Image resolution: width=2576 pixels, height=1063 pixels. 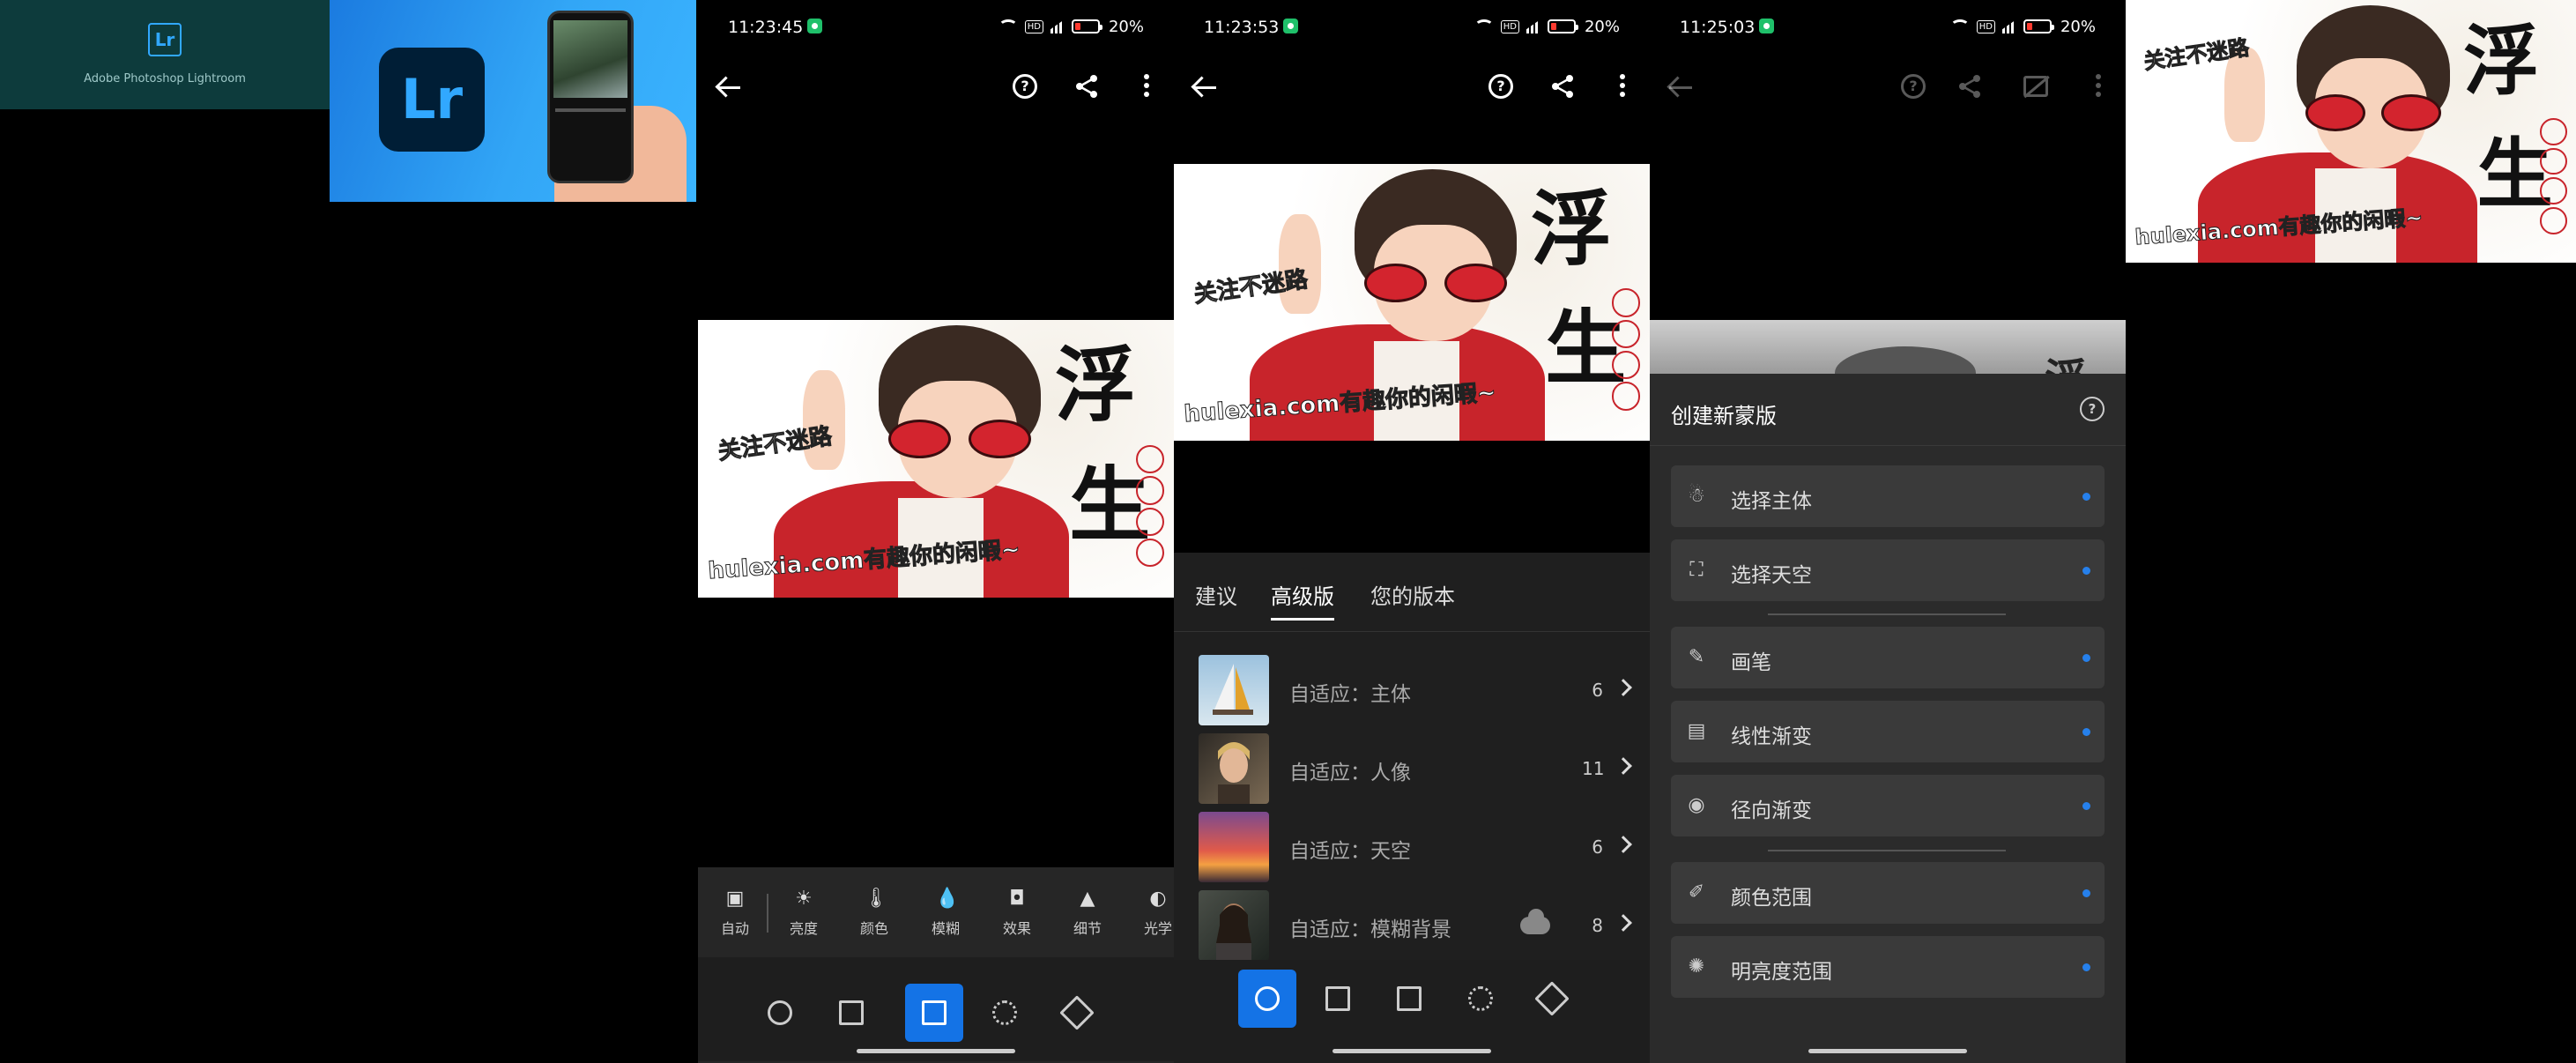 I want to click on status-time: 11:25:03, so click(x=1718, y=28).